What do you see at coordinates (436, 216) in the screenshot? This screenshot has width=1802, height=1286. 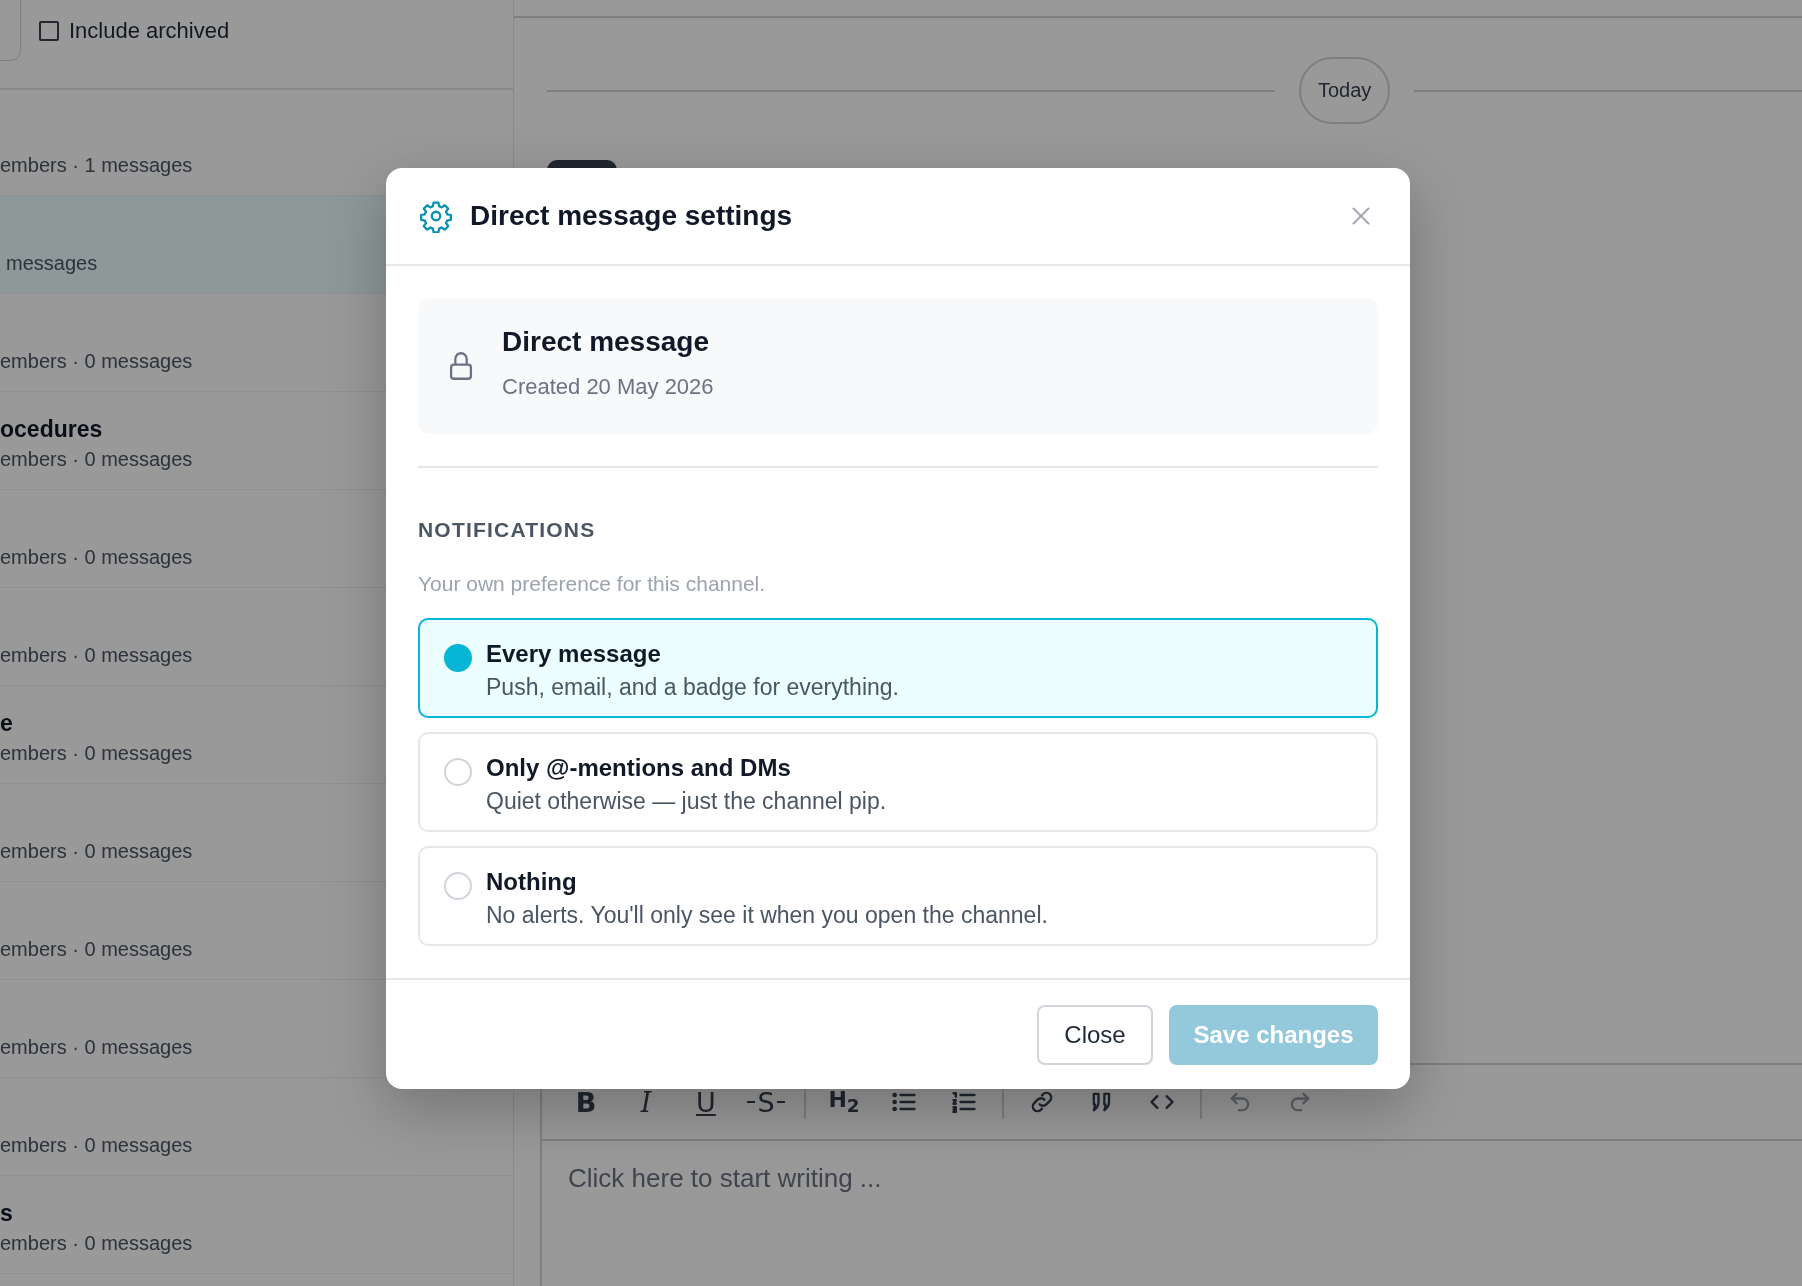 I see `settings-icon` at bounding box center [436, 216].